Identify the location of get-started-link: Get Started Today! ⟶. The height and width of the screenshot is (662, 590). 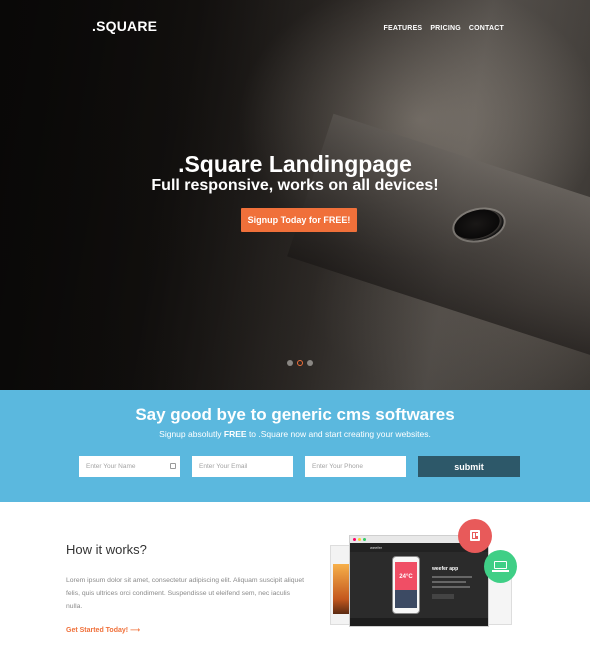
(103, 630).